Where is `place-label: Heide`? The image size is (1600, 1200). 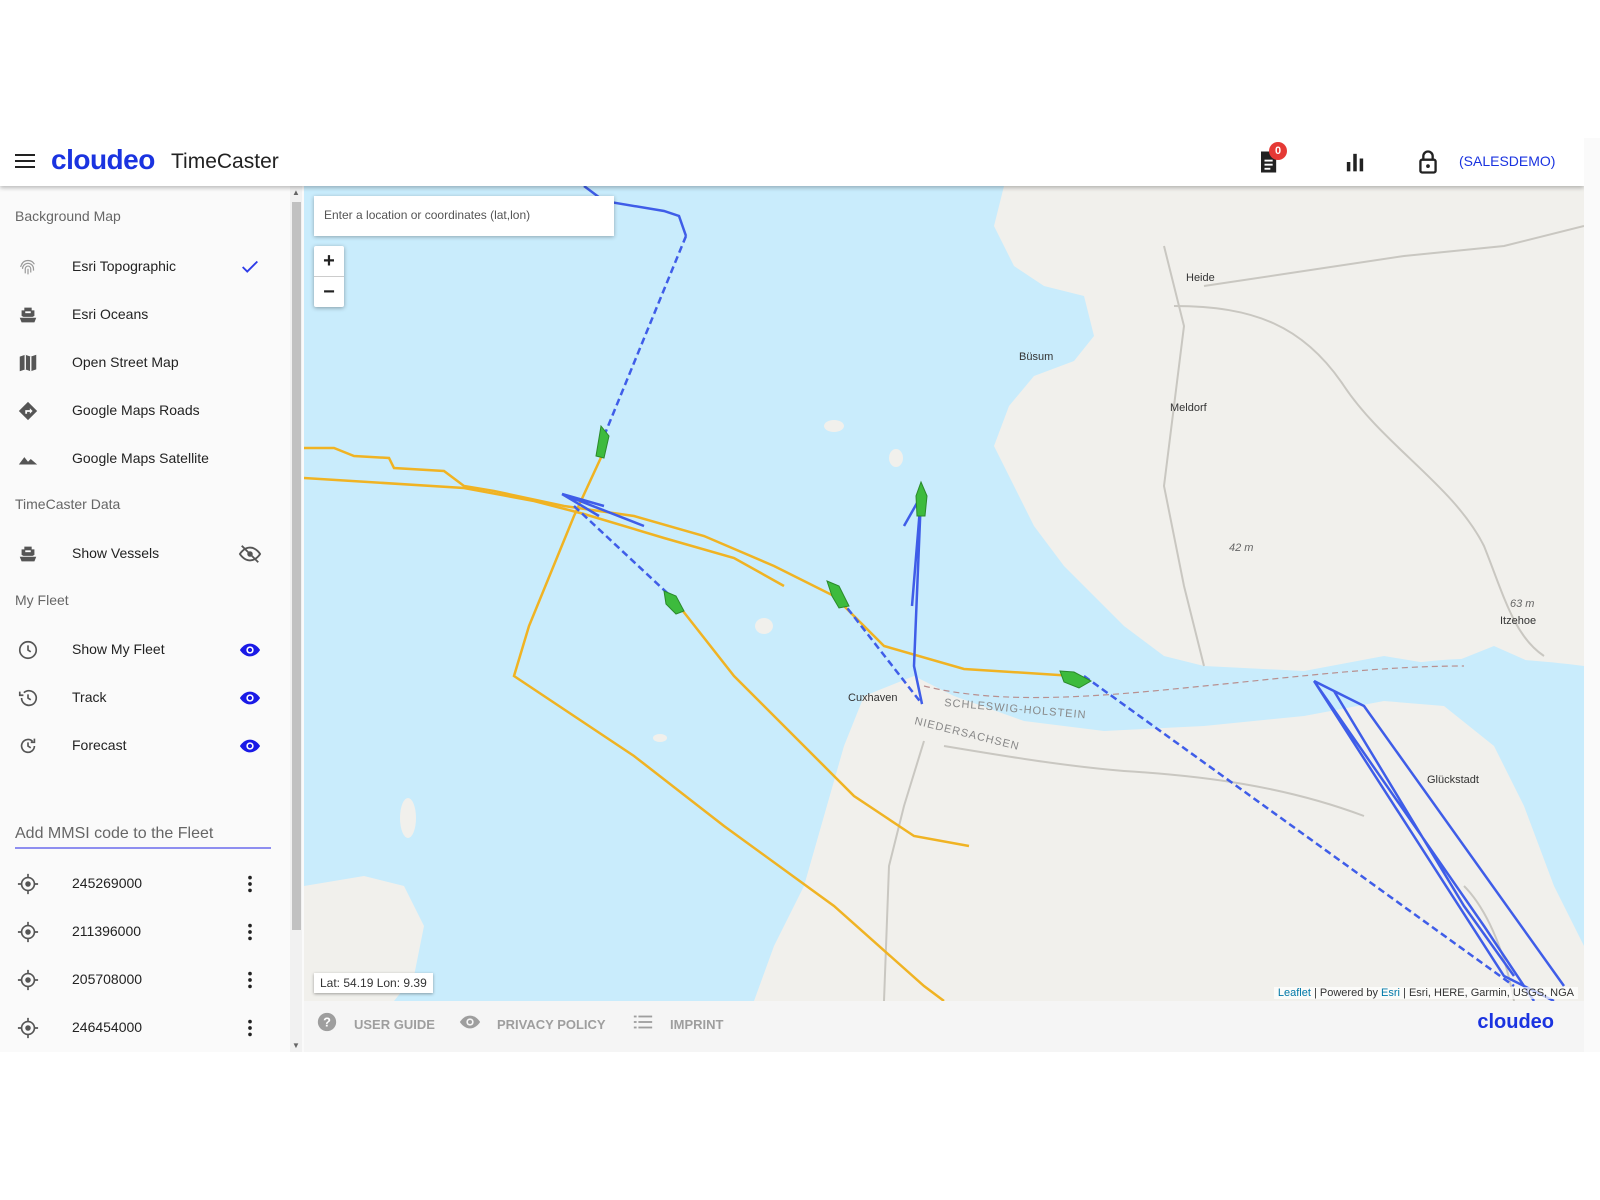
place-label: Heide is located at coordinates (1200, 278).